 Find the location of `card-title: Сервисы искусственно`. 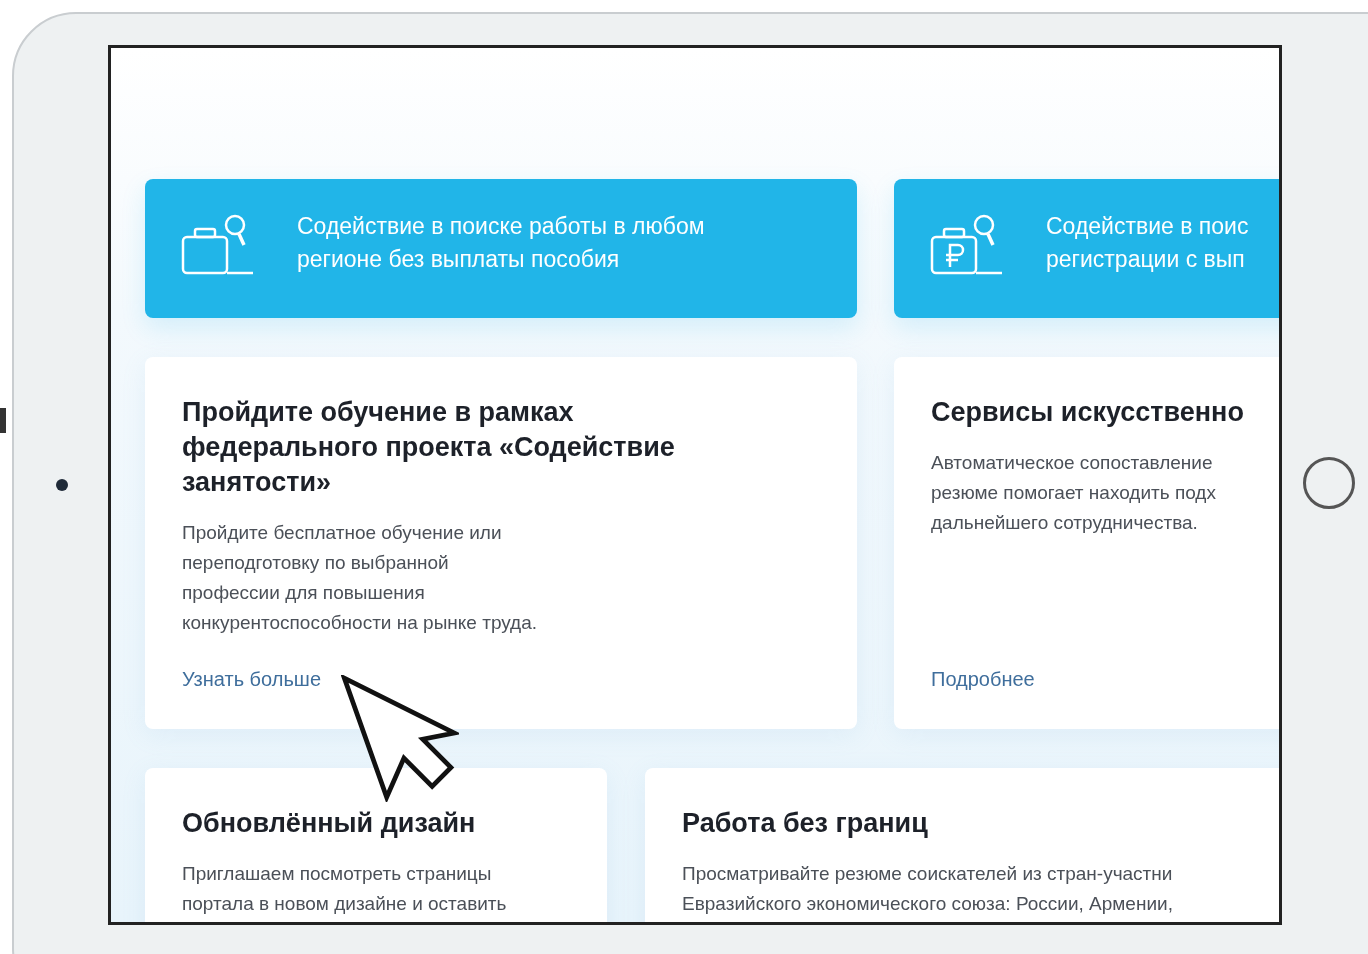

card-title: Сервисы искусственно is located at coordinates (1087, 412).